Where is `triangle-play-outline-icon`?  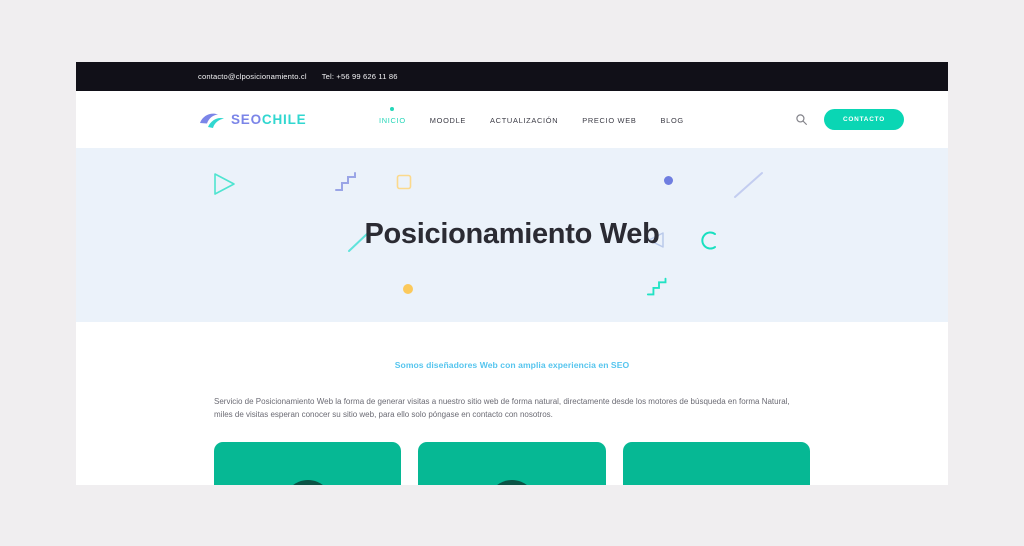
triangle-play-outline-icon is located at coordinates (224, 184).